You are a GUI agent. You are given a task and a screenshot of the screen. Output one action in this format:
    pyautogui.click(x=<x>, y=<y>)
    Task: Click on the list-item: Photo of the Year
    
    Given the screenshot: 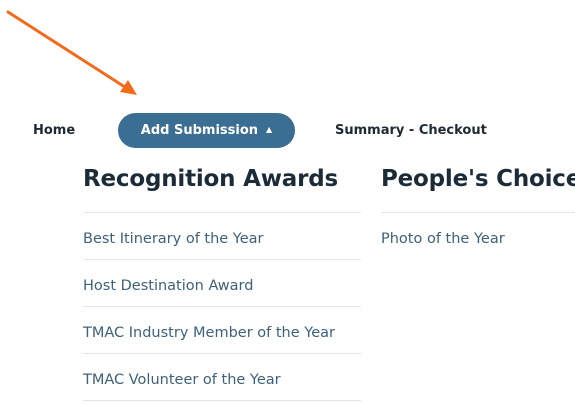 What is the action you would take?
    pyautogui.click(x=478, y=236)
    